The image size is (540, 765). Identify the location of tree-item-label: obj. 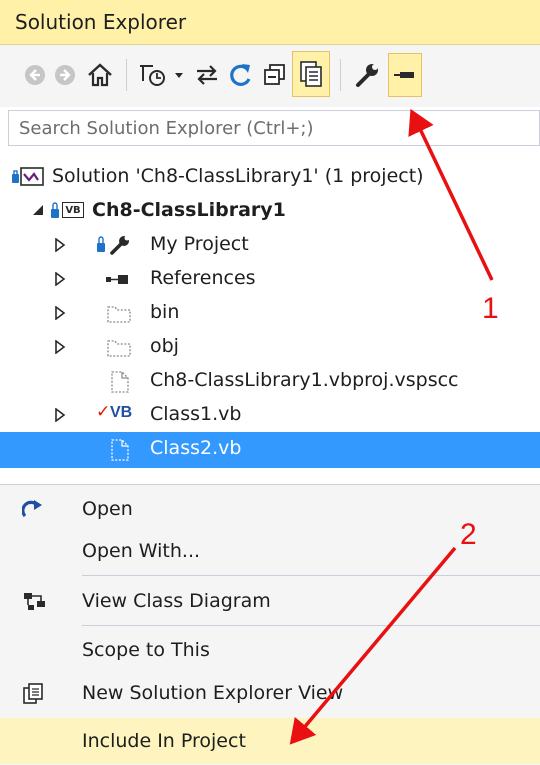
(164, 346).